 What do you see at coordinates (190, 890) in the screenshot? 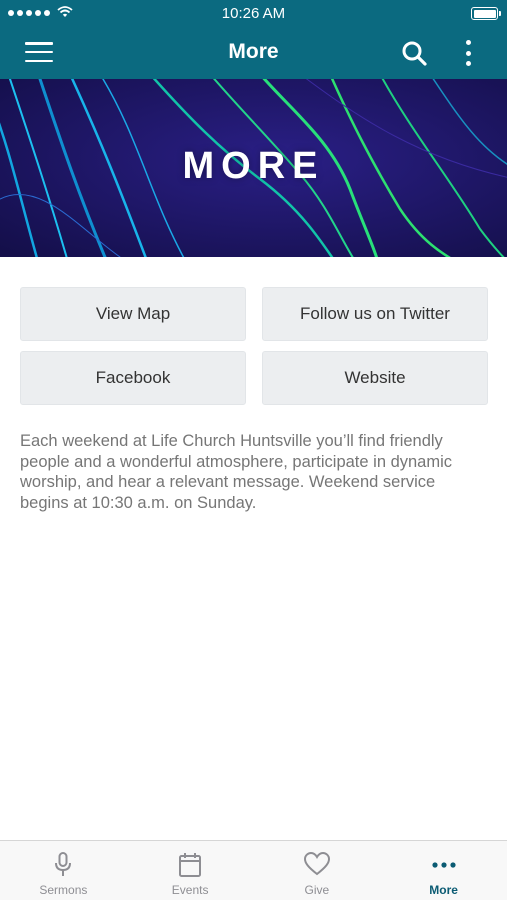
I see `tab-label-events: Events` at bounding box center [190, 890].